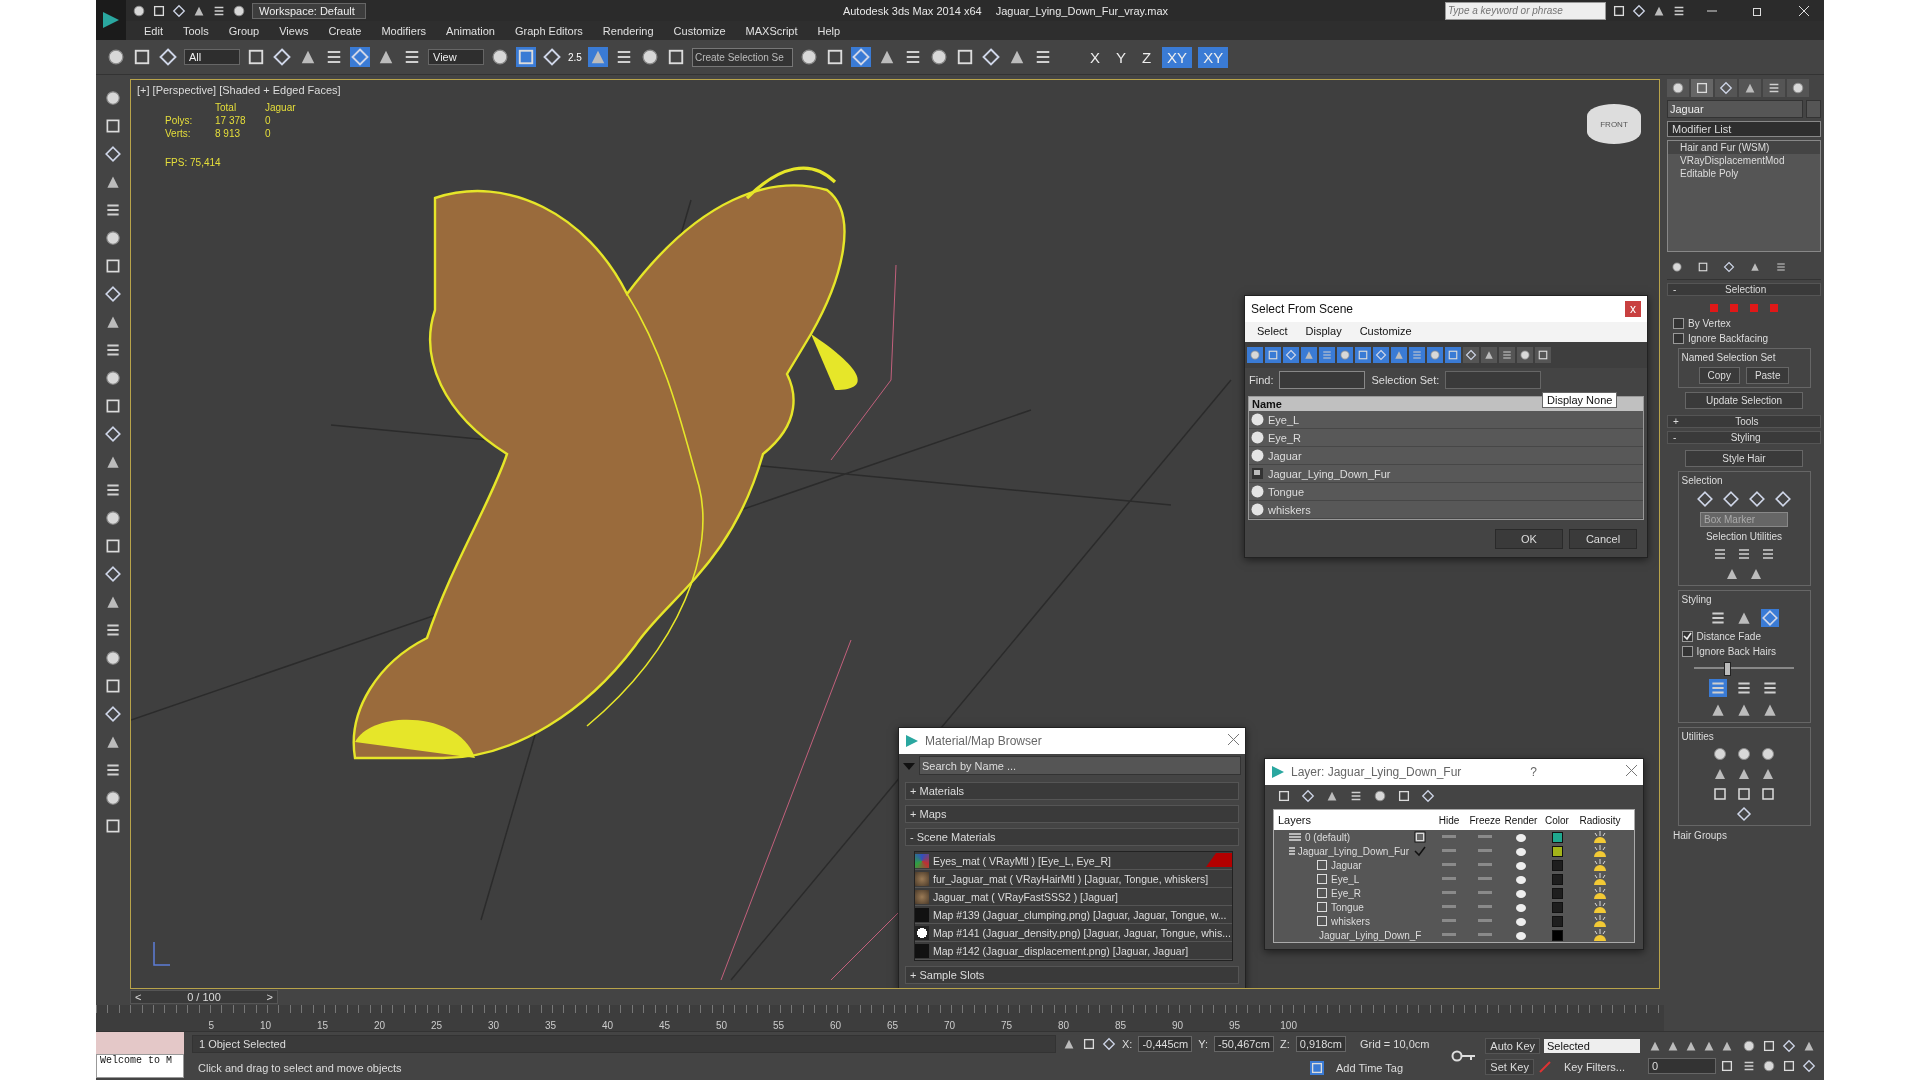 The width and height of the screenshot is (1920, 1080). What do you see at coordinates (624, 1044) in the screenshot?
I see `selection-status: 1 Object Selected` at bounding box center [624, 1044].